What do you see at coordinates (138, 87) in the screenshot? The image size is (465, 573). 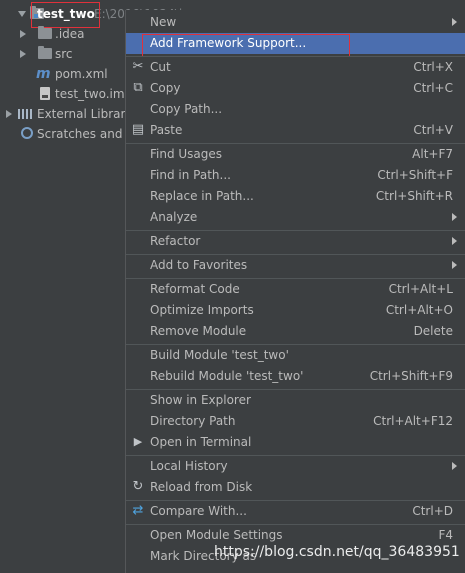 I see `copy-icon: ⧉` at bounding box center [138, 87].